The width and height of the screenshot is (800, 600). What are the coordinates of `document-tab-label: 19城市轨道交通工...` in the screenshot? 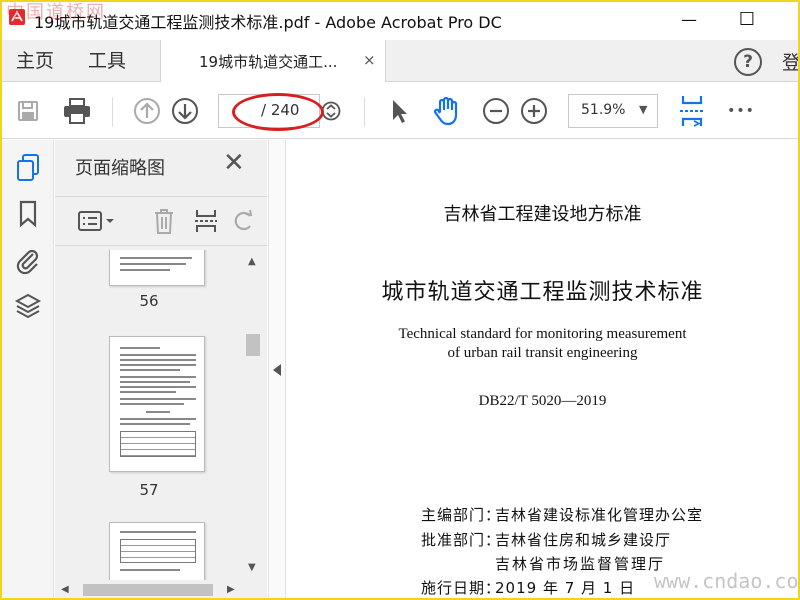 It's located at (268, 62).